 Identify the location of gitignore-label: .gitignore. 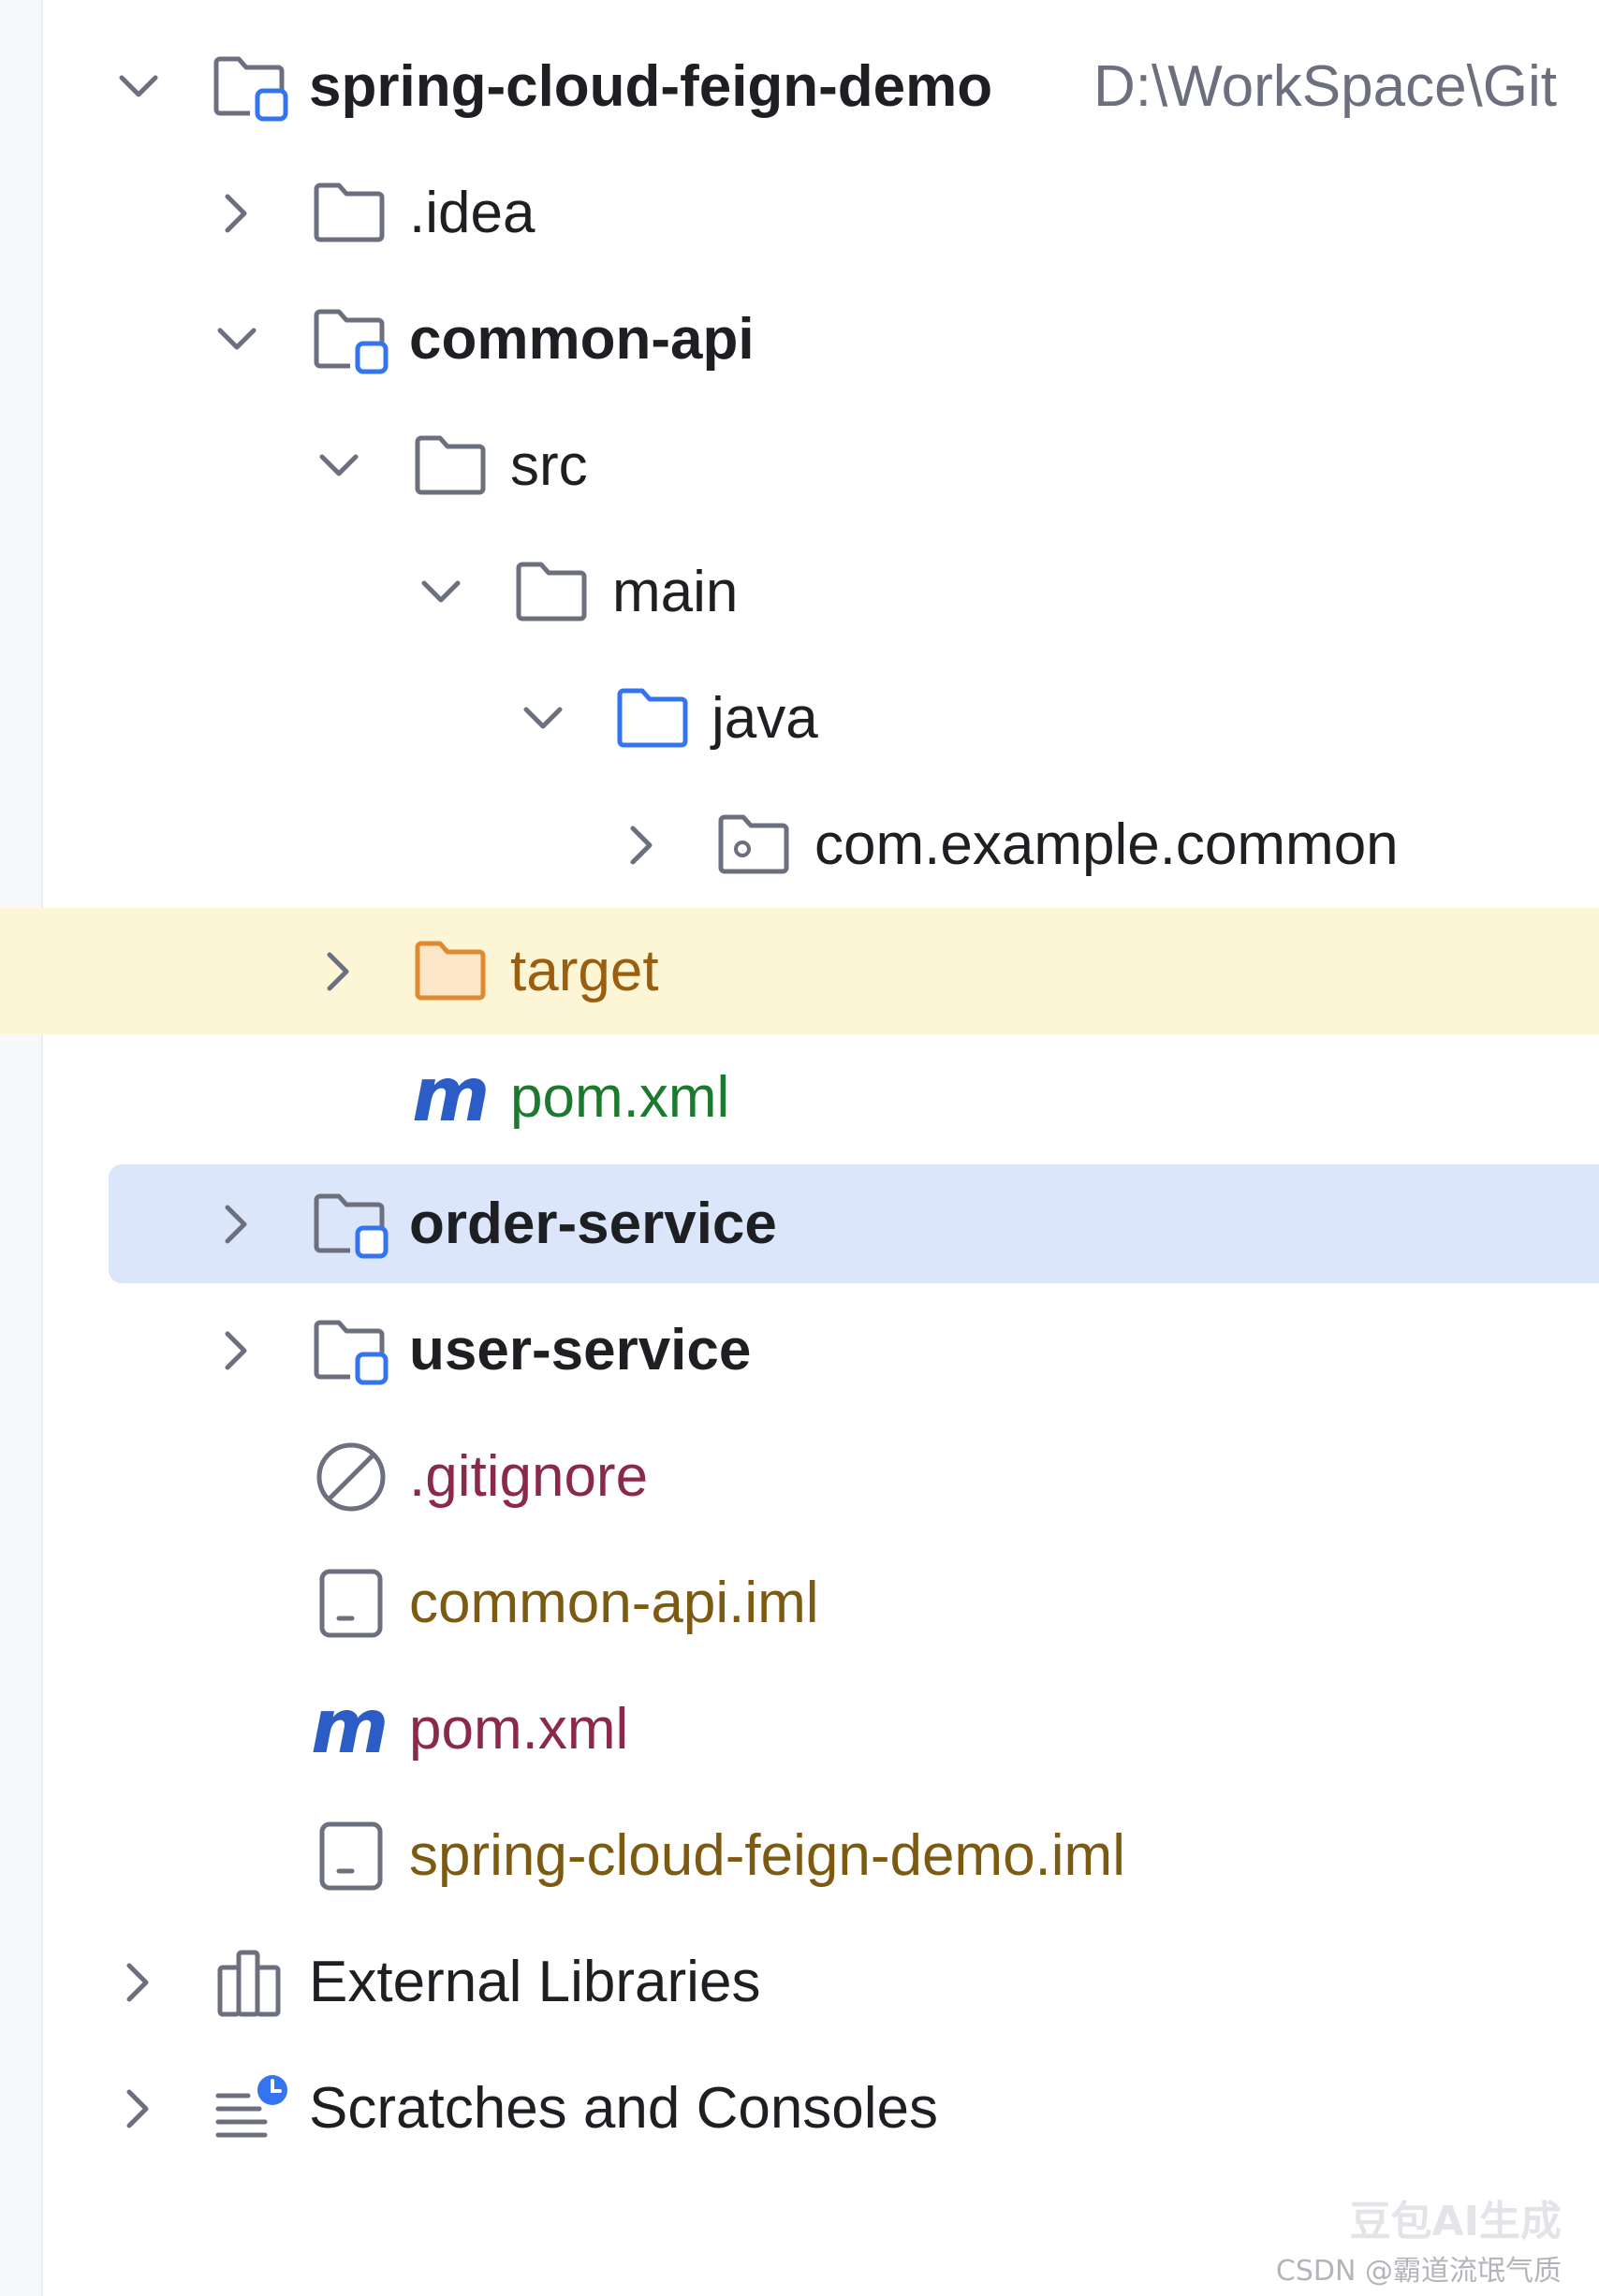
(529, 1476).